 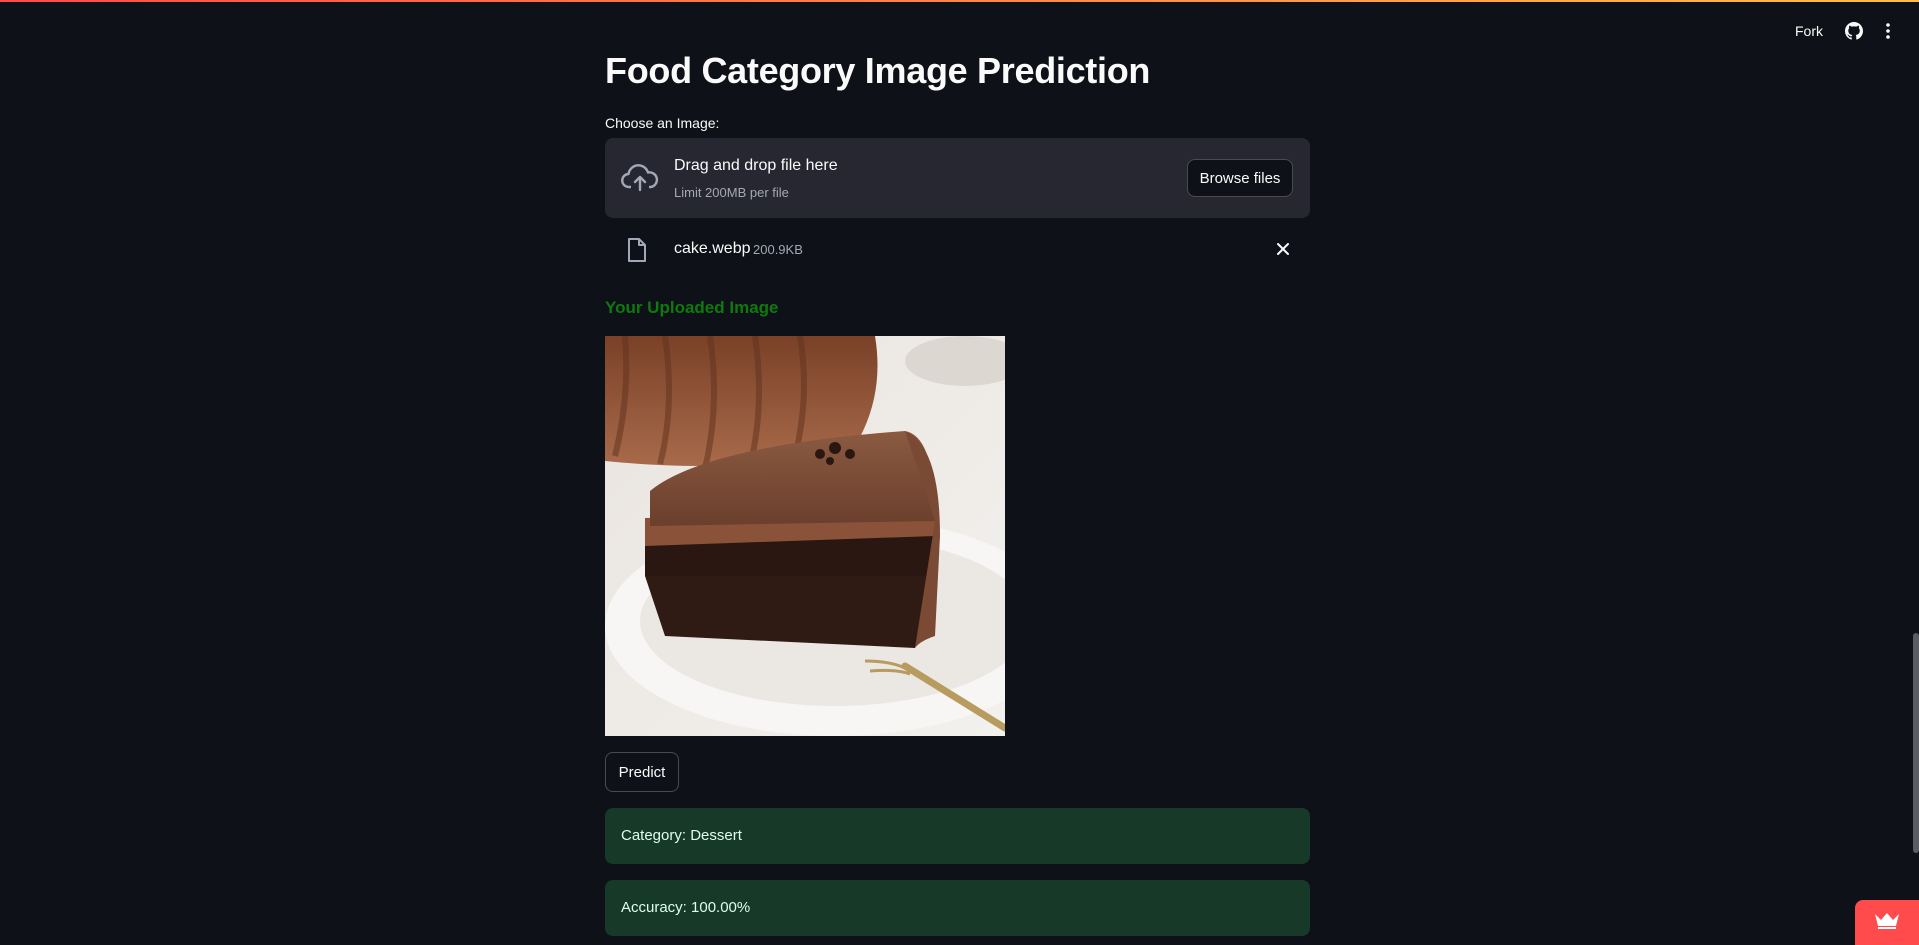 I want to click on streamlit-badge, so click(x=1887, y=922).